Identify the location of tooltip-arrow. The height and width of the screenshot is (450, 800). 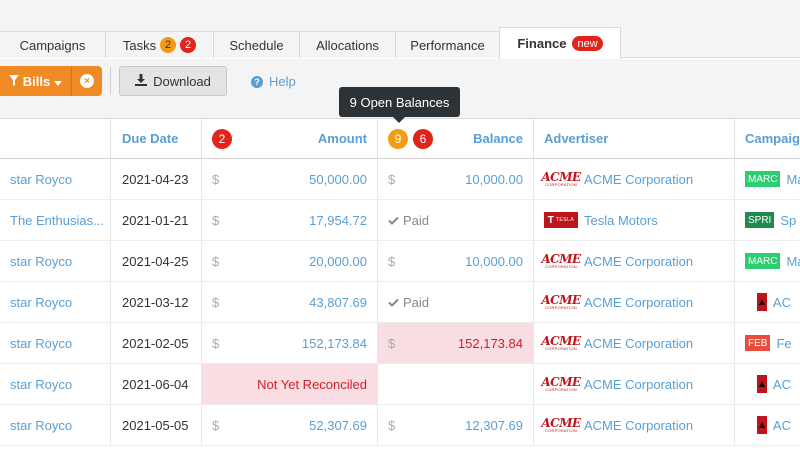
(399, 120).